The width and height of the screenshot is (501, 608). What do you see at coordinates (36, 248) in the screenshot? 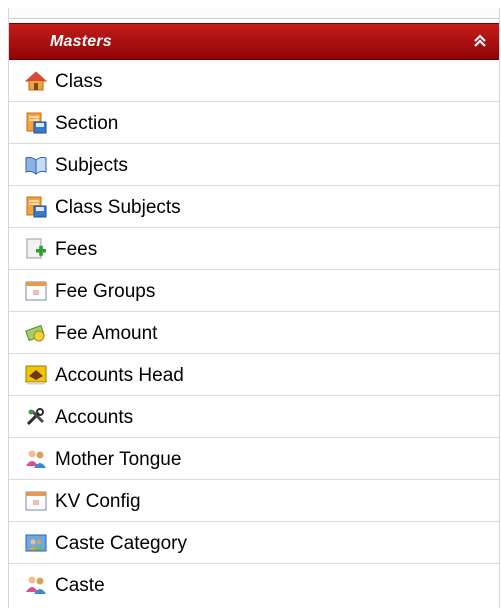
I see `page-add-icon` at bounding box center [36, 248].